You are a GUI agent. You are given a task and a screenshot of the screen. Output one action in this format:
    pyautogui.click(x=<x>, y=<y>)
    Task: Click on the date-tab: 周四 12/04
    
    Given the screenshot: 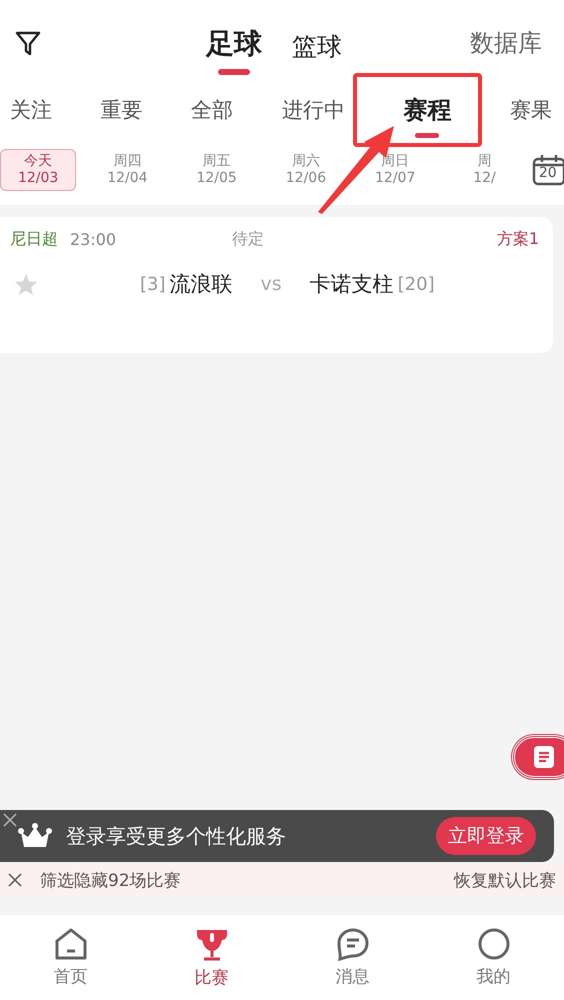 What is the action you would take?
    pyautogui.click(x=127, y=170)
    